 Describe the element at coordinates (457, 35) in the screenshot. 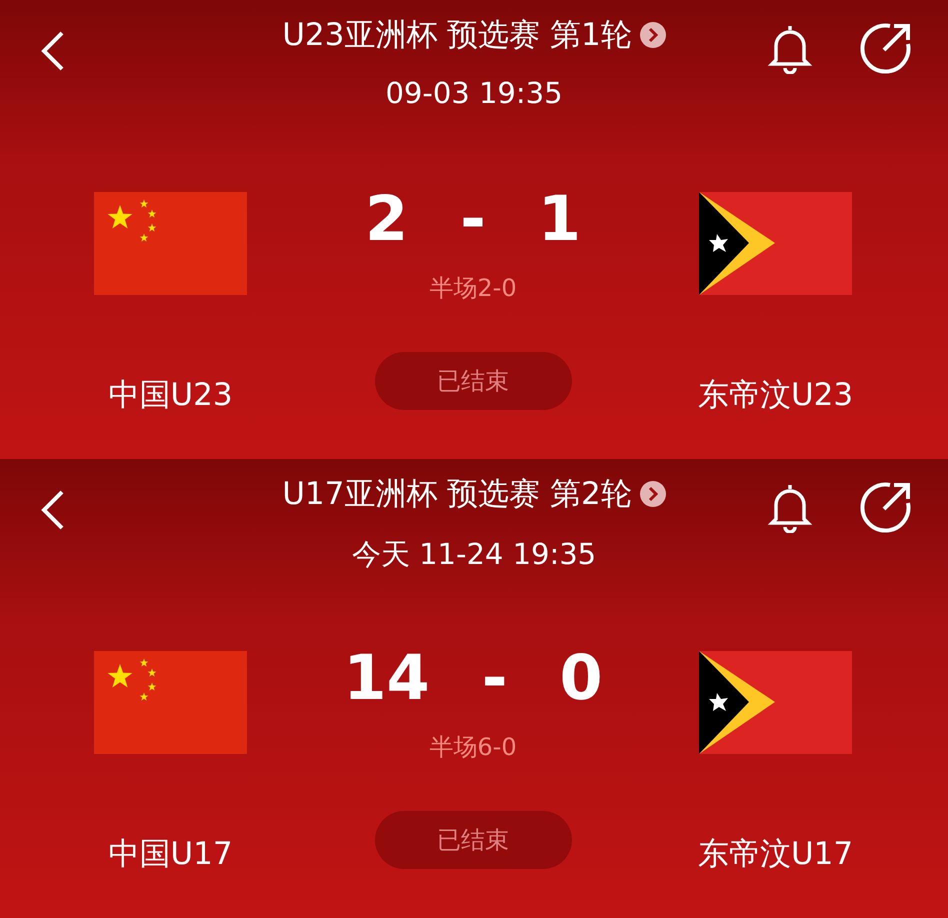

I see `competition-title: U23亚洲杯 预选赛 第1轮` at that location.